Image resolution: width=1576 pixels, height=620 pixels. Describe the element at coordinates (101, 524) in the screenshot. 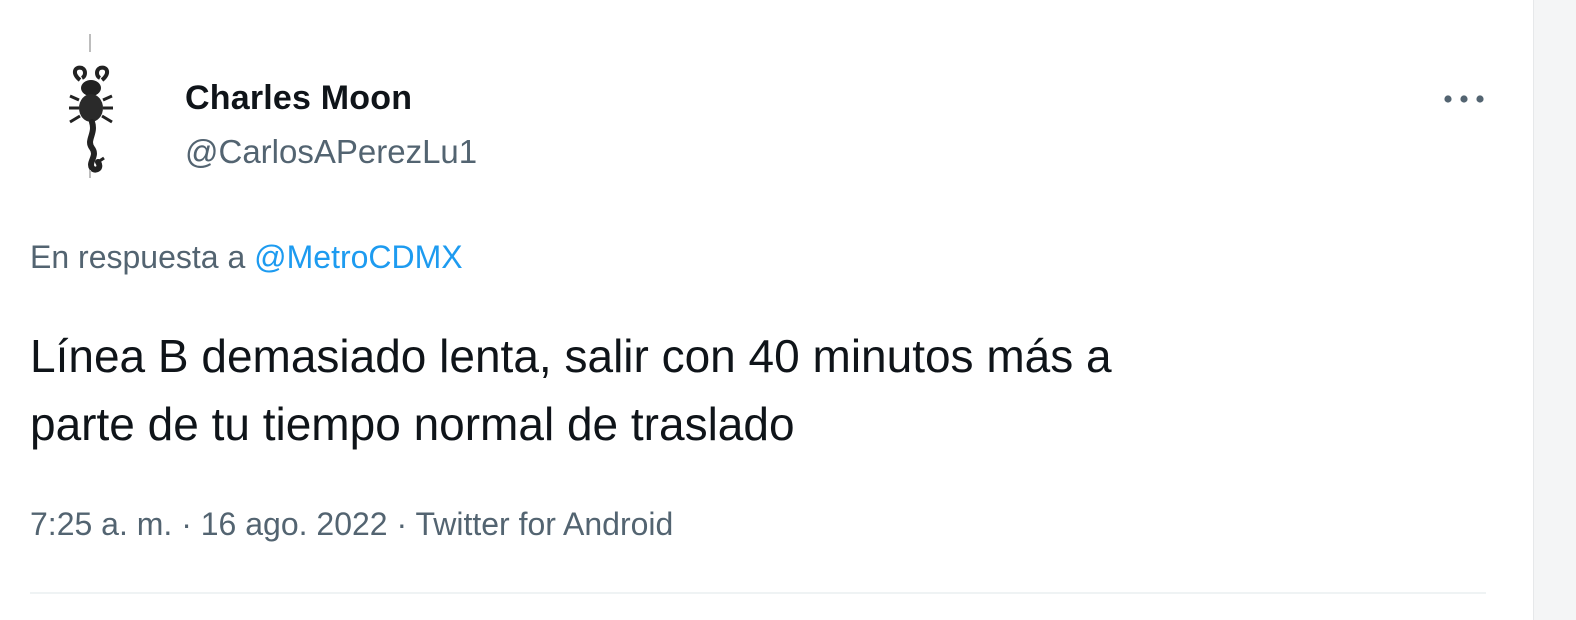

I see `tweet-time-link: 7:25 a. m.` at that location.